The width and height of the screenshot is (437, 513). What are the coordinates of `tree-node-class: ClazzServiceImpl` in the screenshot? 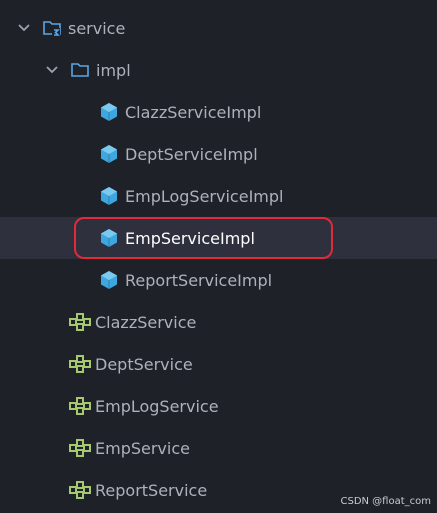 It's located at (218, 112).